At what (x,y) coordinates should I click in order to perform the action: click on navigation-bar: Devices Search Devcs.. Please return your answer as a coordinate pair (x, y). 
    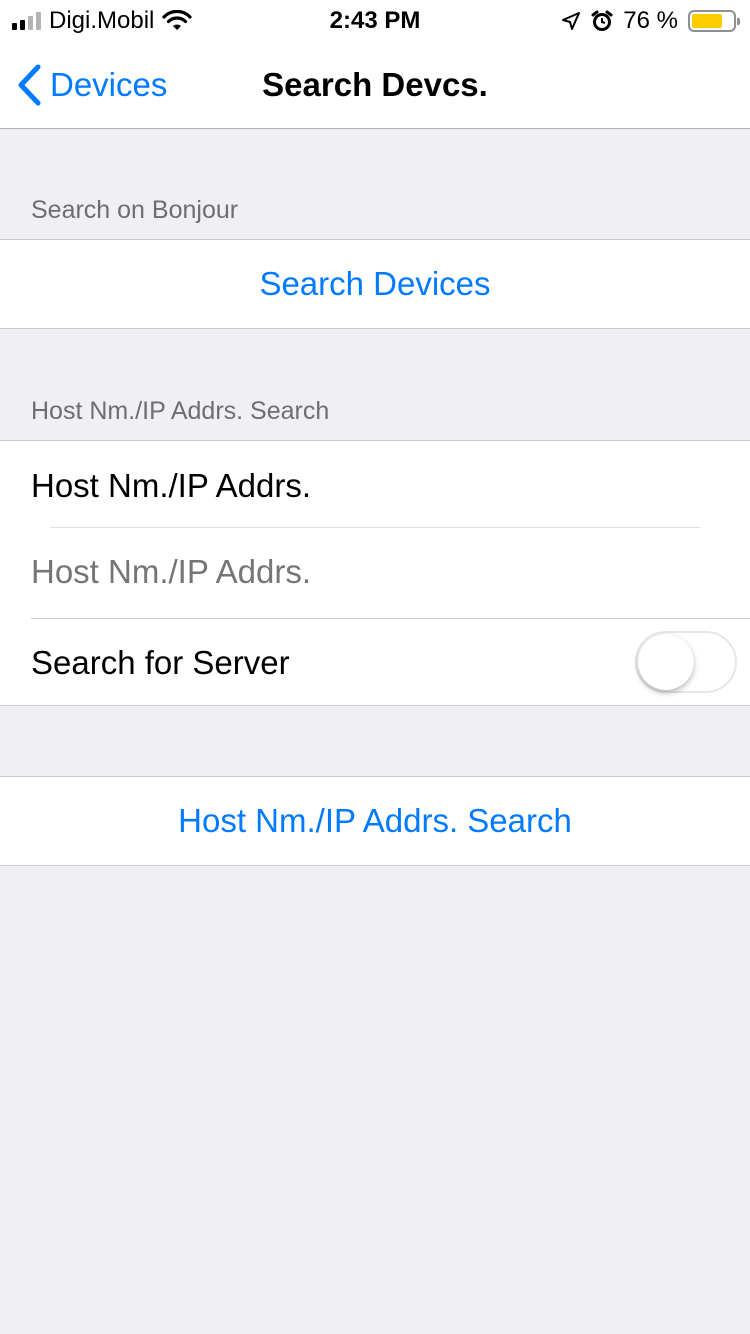
    Looking at the image, I should click on (375, 84).